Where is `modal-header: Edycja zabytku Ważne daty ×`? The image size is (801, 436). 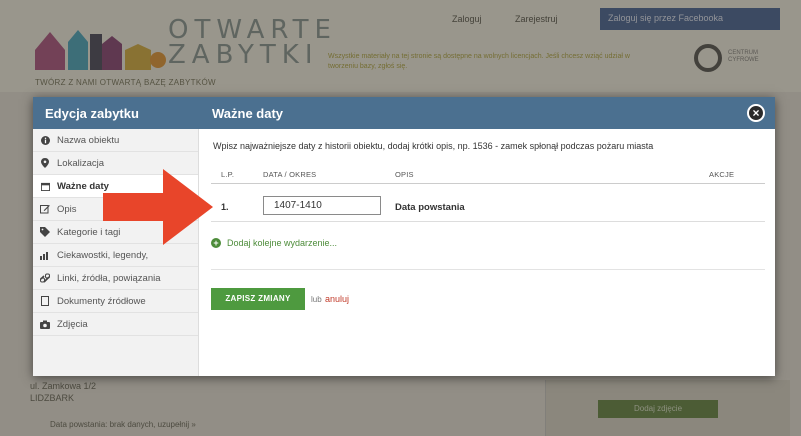 modal-header: Edycja zabytku Ważne daty × is located at coordinates (404, 113).